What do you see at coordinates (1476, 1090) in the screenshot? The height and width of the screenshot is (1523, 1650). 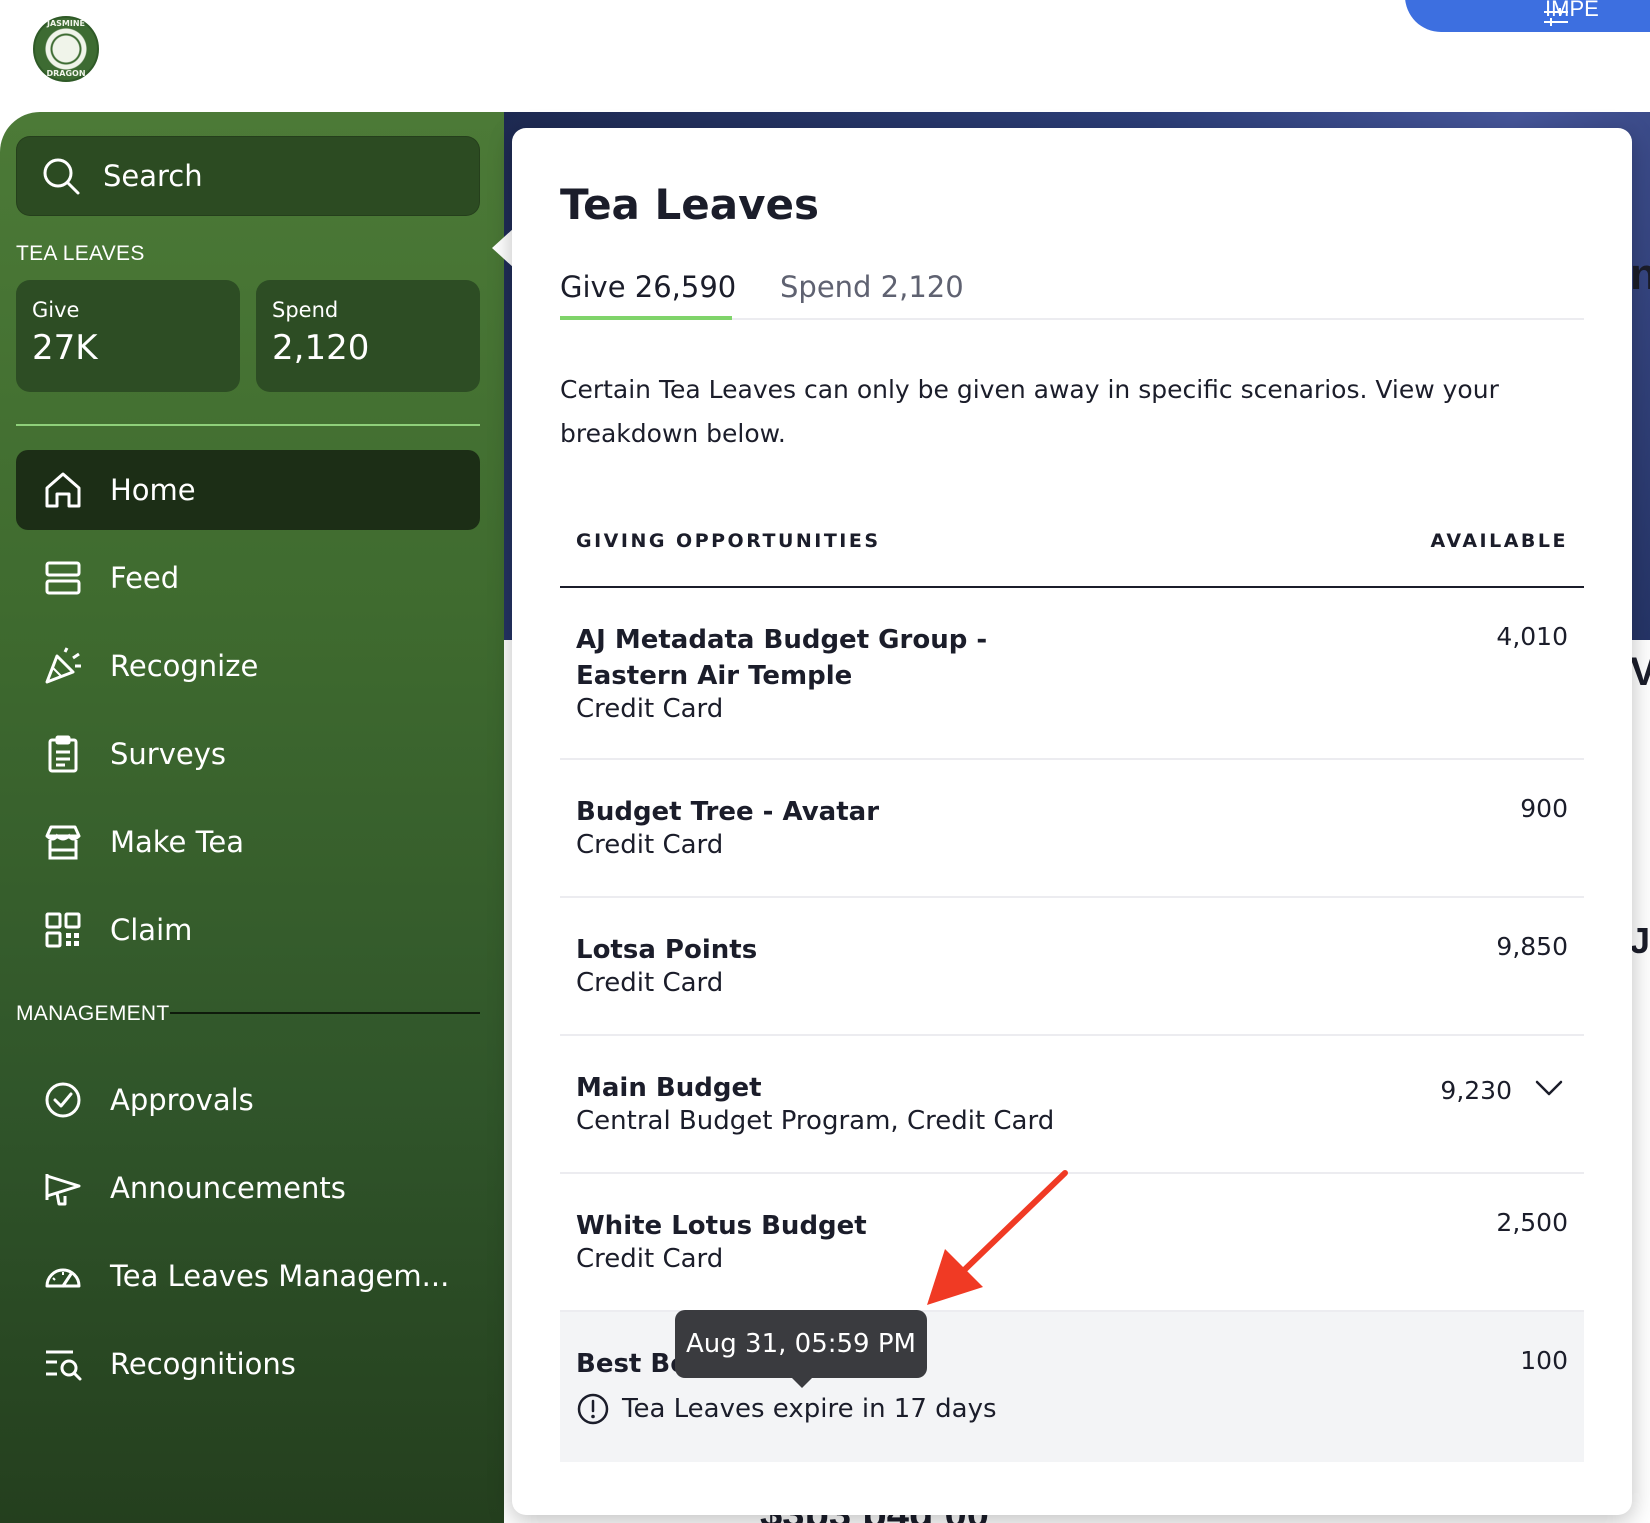 I see `row-amount: 9,230` at bounding box center [1476, 1090].